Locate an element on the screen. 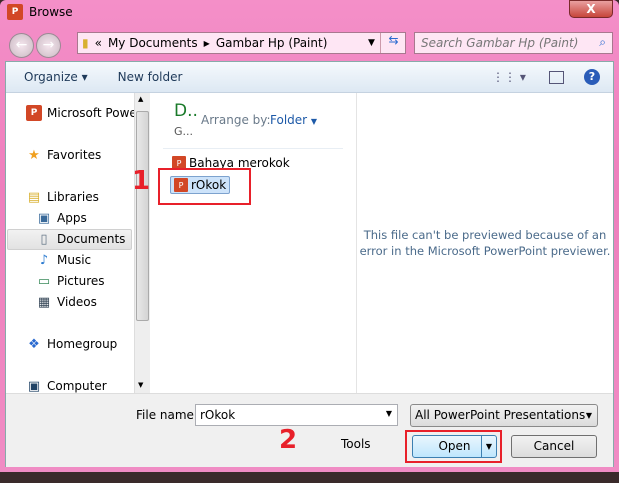 The image size is (619, 483). toolbar: Organize ▾ New folder ⋮⋮ ▾ ? is located at coordinates (309, 77).